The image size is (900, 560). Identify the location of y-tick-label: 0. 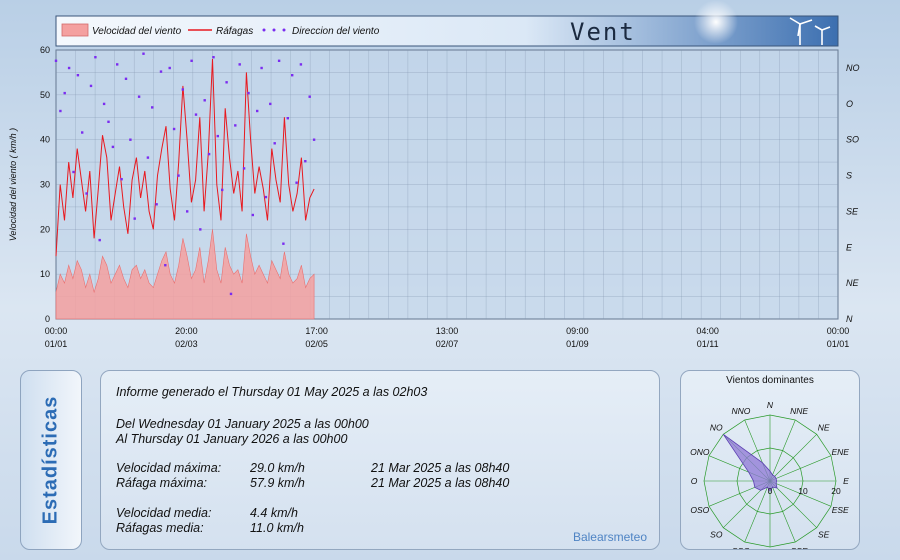
(47, 319).